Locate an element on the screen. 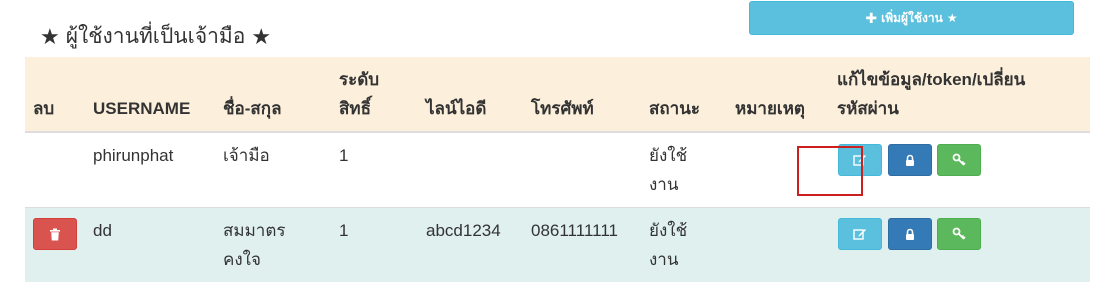  header-actions-line2: รหัสผ่าน is located at coordinates (868, 108).